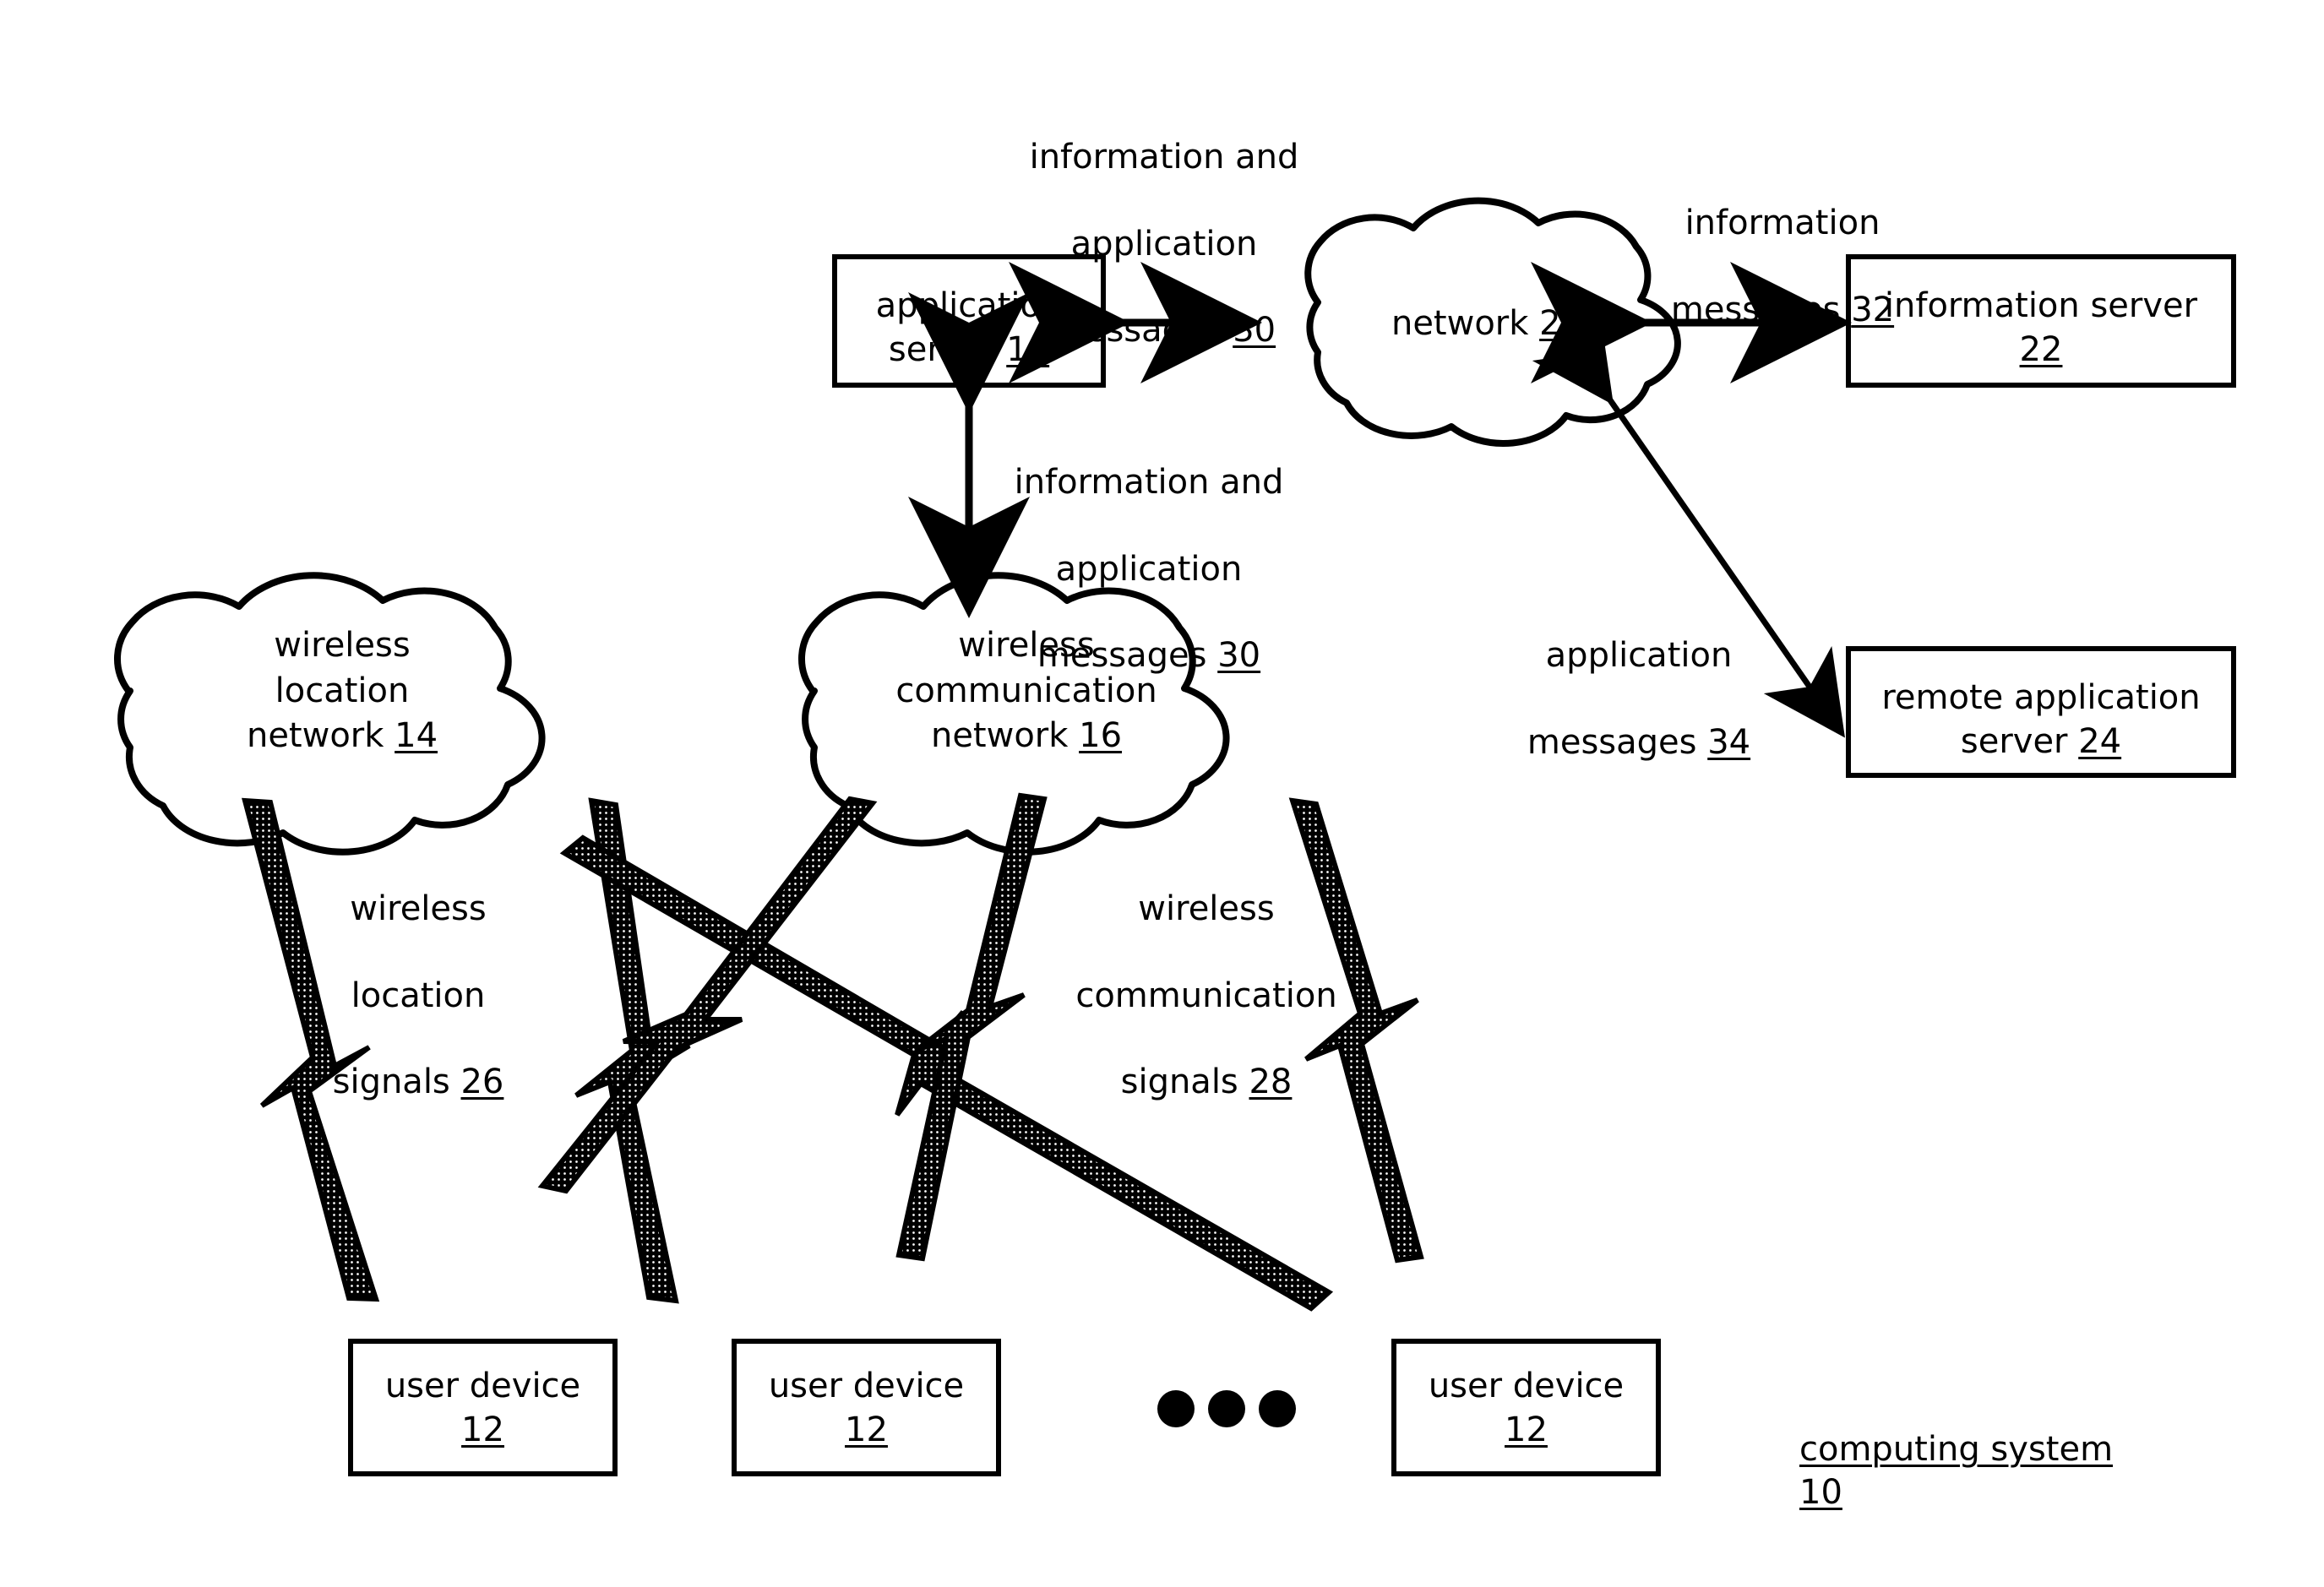  What do you see at coordinates (867, 1408) in the screenshot?
I see `user-device-2-label: user device 12` at bounding box center [867, 1408].